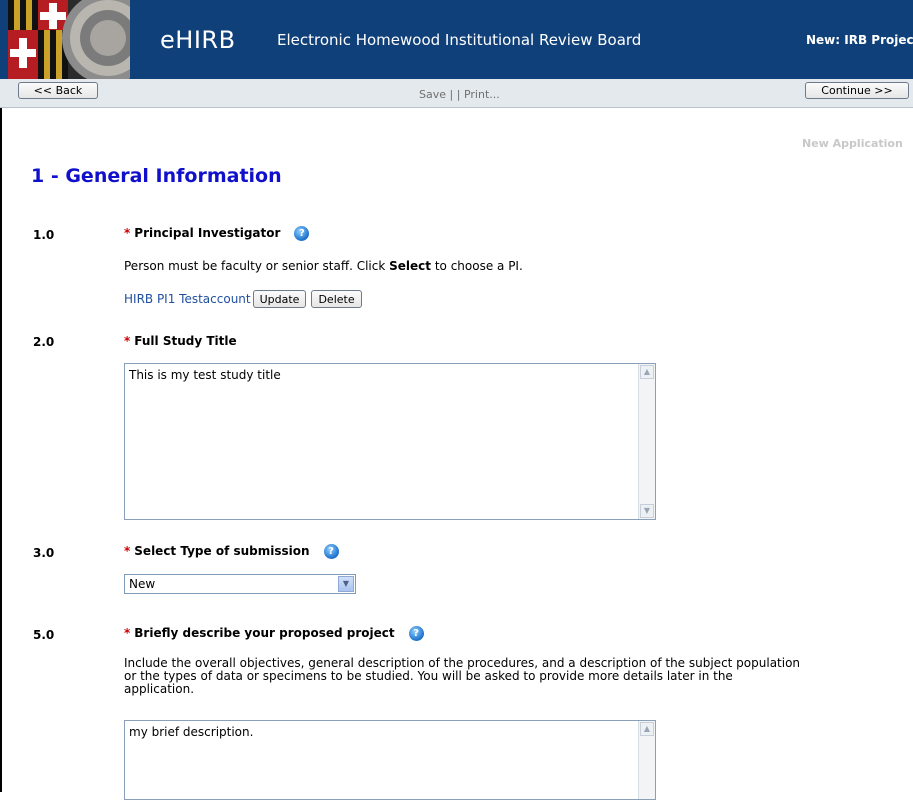 The height and width of the screenshot is (800, 913). Describe the element at coordinates (142, 584) in the screenshot. I see `selected-value: New` at that location.